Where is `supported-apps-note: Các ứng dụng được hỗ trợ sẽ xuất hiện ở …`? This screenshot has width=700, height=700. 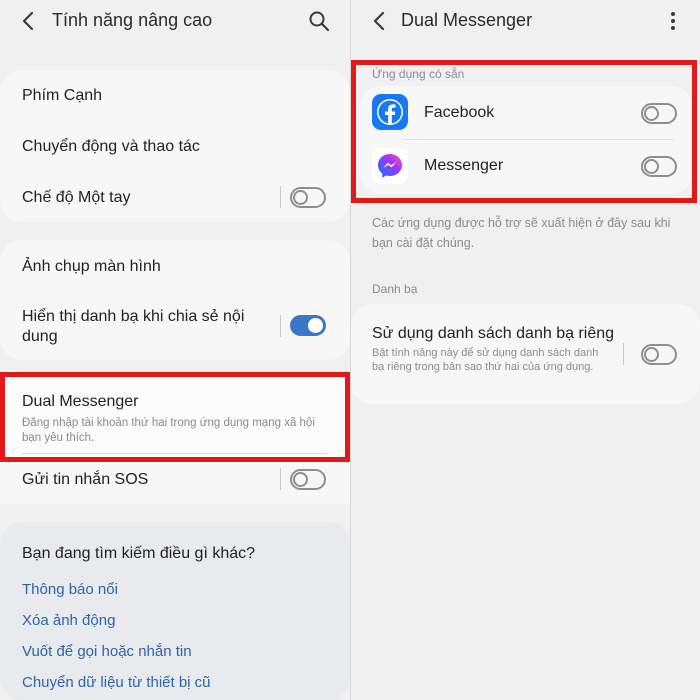
supported-apps-note: Các ứng dụng được hỗ trợ sẽ xuất hiện ở … is located at coordinates (521, 233).